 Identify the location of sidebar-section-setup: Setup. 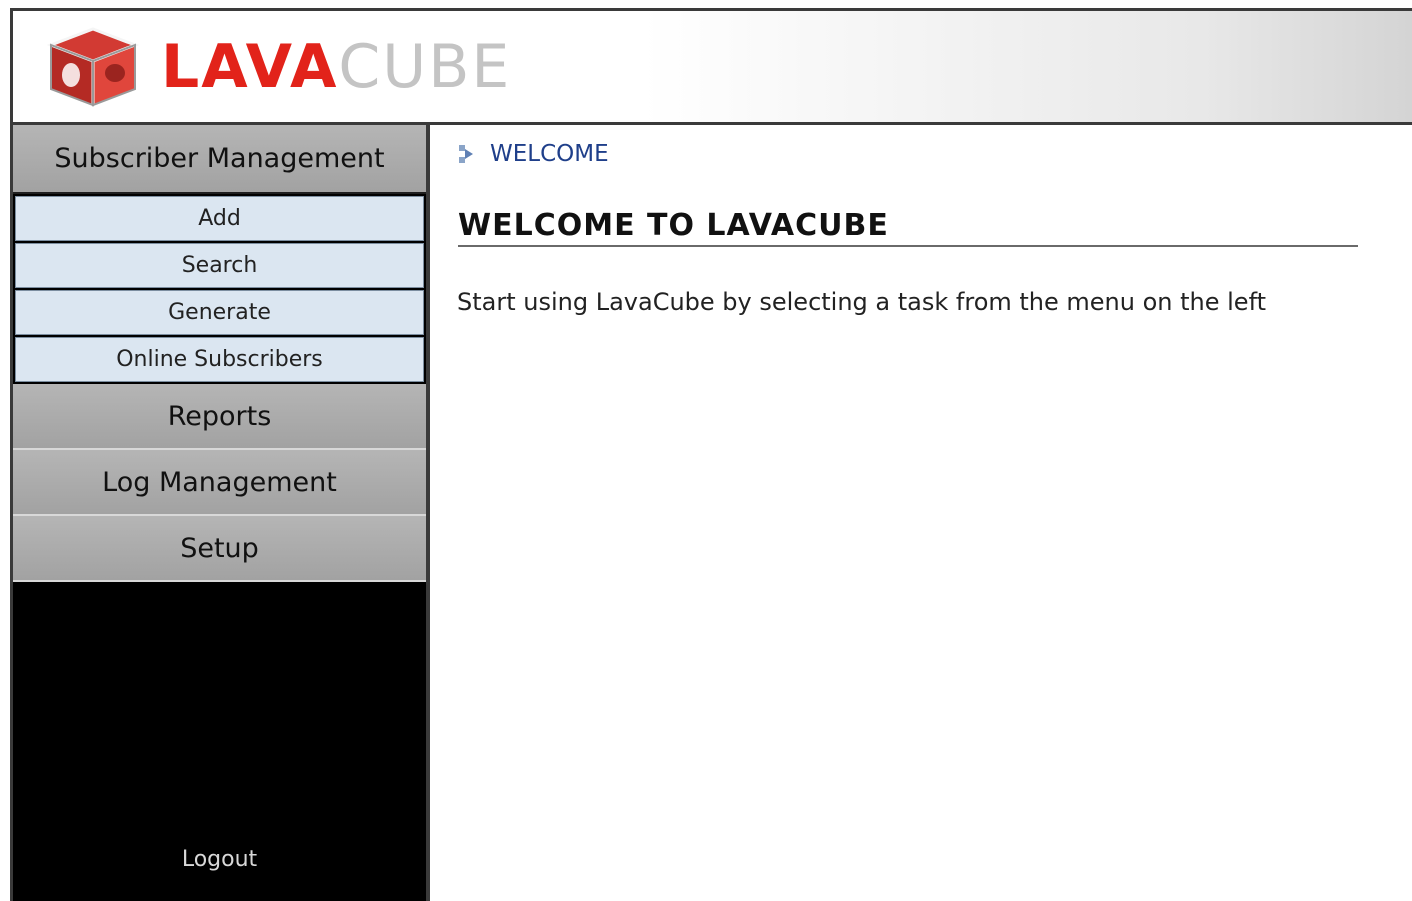
(219, 549).